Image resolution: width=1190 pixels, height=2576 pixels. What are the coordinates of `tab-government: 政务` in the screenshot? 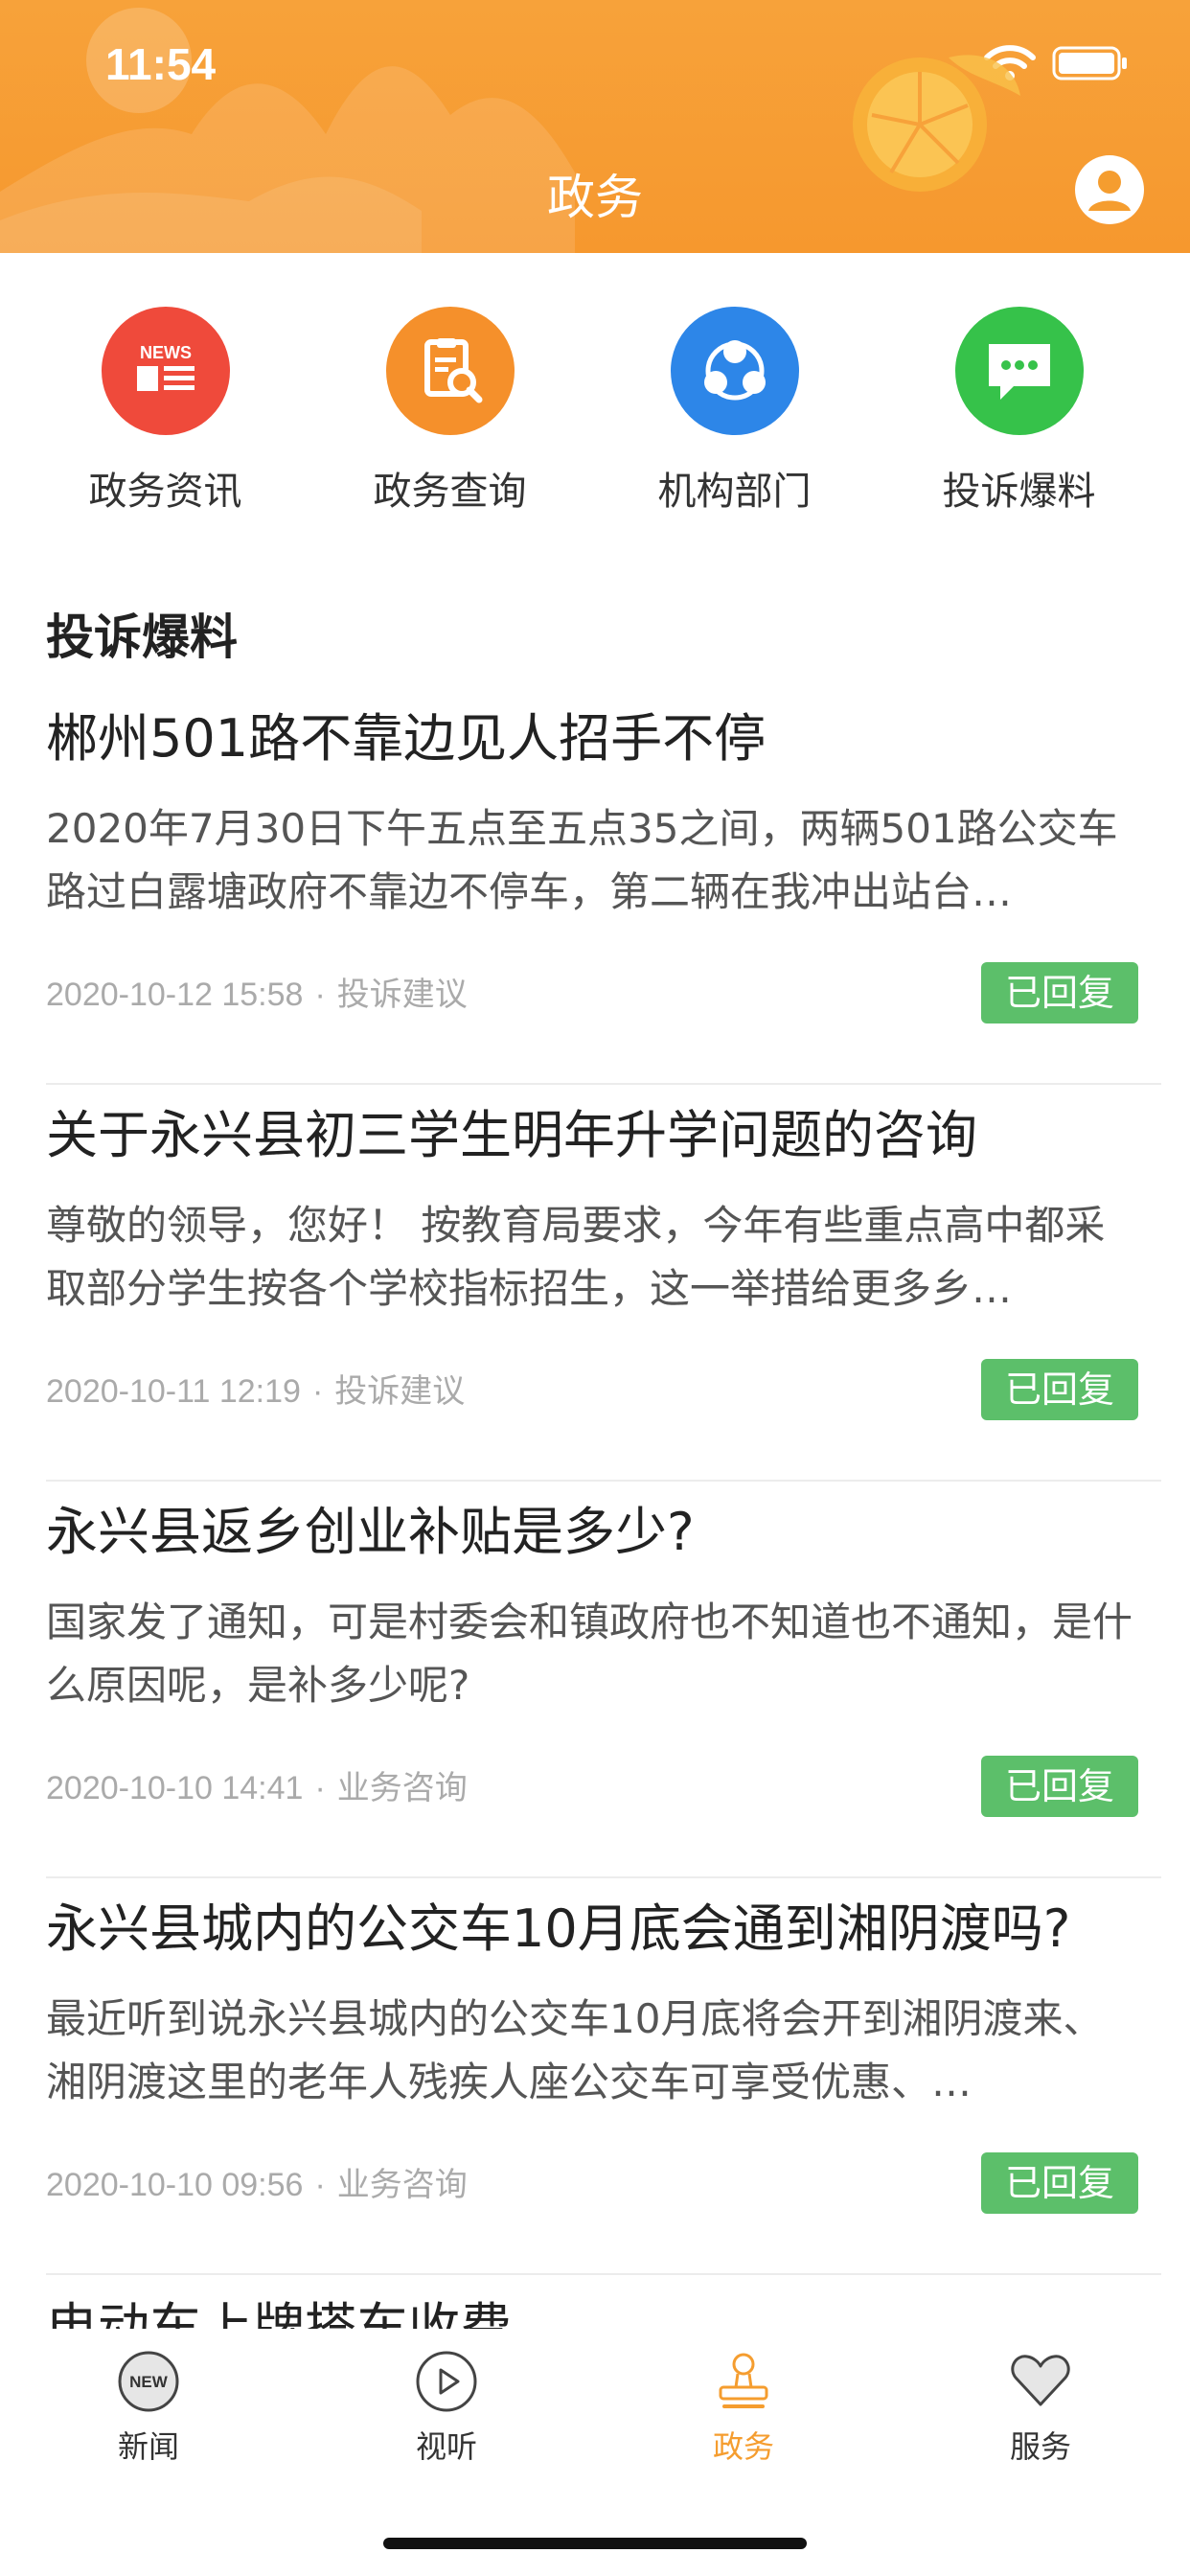 It's located at (744, 2407).